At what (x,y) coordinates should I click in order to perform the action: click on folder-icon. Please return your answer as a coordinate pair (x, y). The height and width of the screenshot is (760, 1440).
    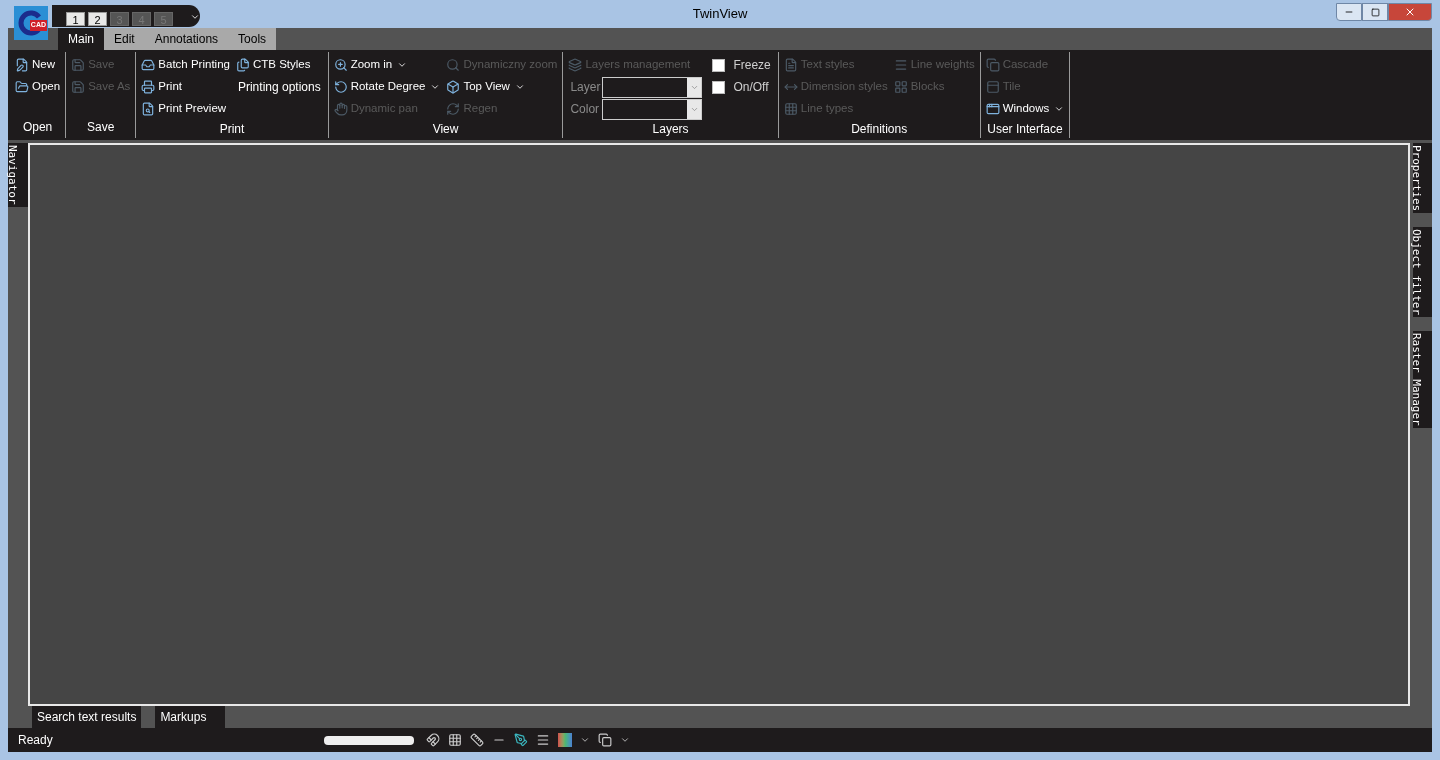
    Looking at the image, I should click on (22, 87).